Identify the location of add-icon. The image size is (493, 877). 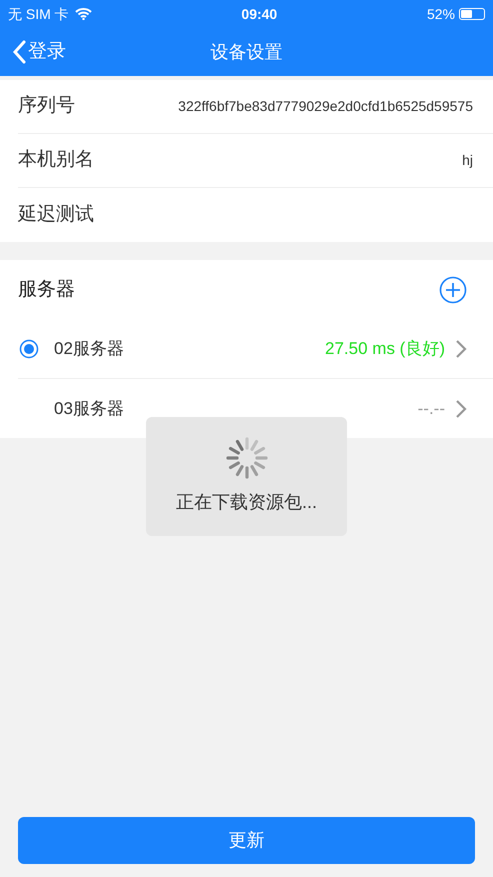
(453, 290).